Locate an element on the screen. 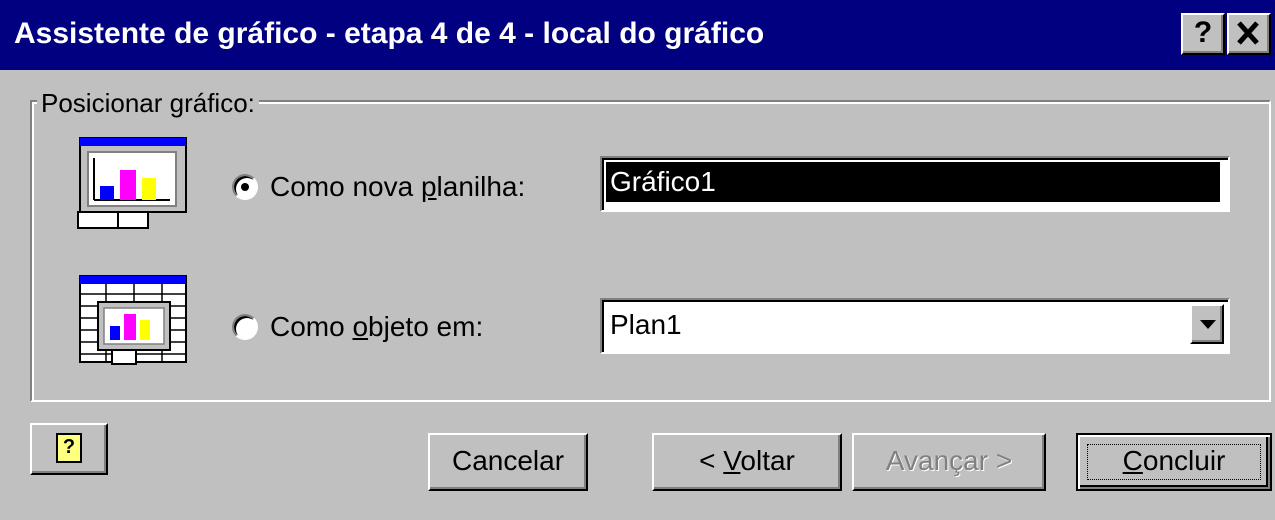 The width and height of the screenshot is (1275, 520). radio-selected-dot is located at coordinates (245, 187).